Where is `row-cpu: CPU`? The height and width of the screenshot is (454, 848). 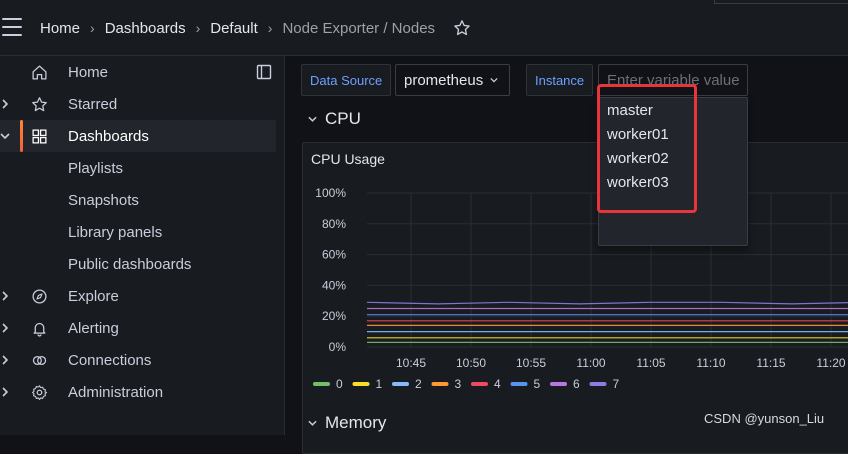
row-cpu: CPU is located at coordinates (334, 119).